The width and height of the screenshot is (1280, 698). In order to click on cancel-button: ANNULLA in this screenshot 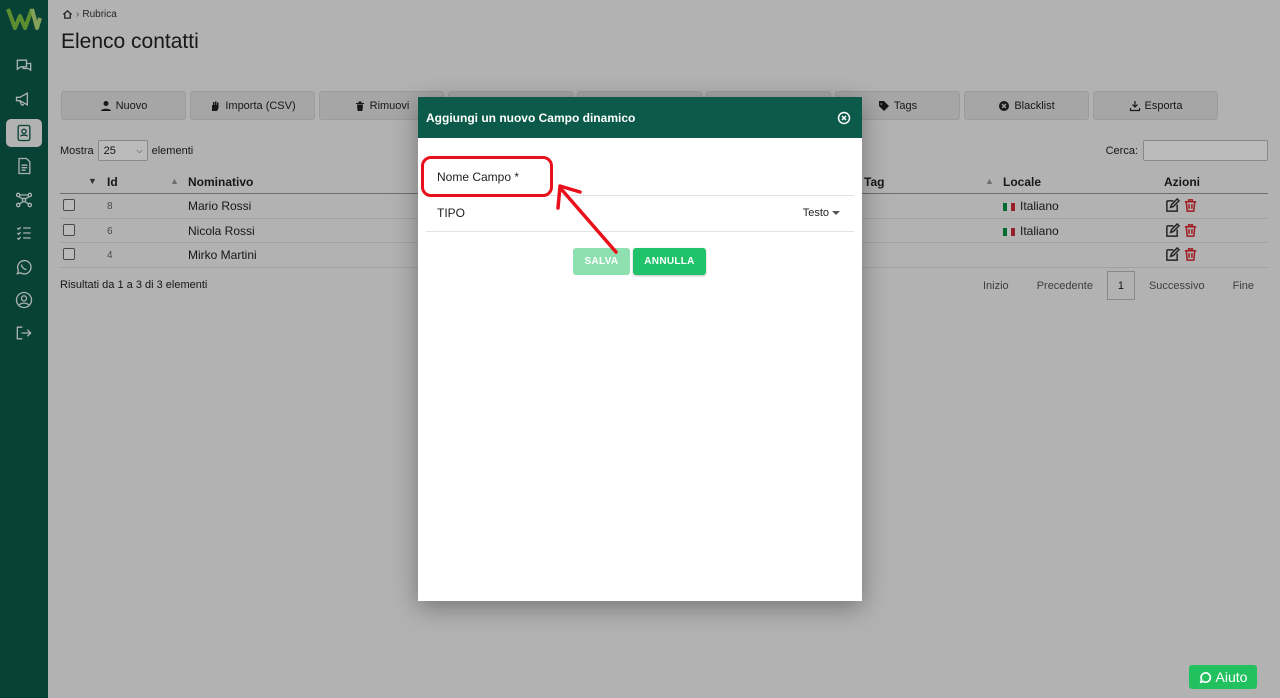, I will do `click(669, 261)`.